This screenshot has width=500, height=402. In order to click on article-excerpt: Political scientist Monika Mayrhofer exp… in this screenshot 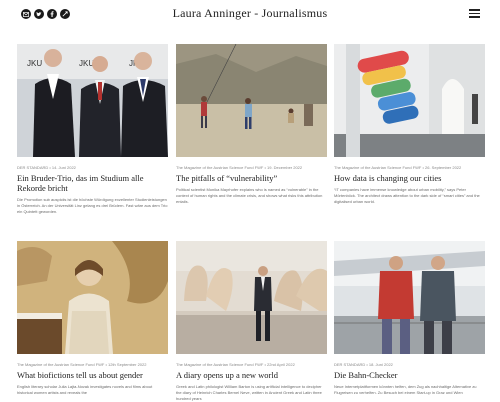, I will do `click(249, 195)`.